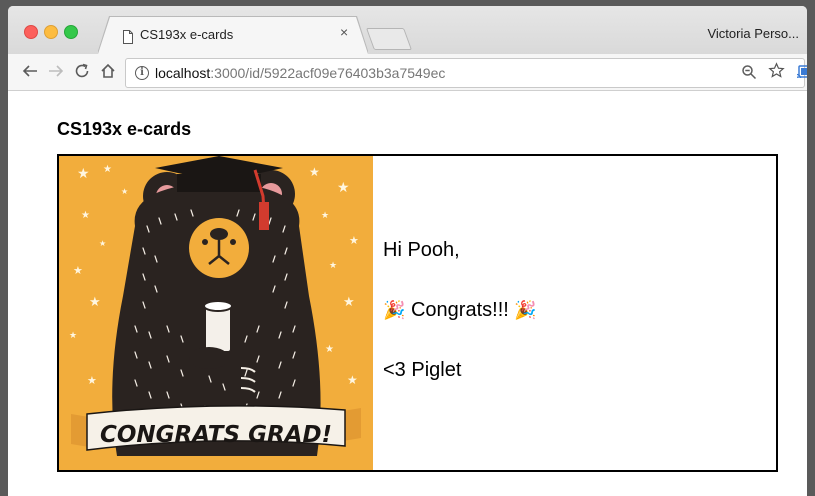 The width and height of the screenshot is (815, 496). I want to click on card-greeting: Hi Pooh,, so click(421, 250).